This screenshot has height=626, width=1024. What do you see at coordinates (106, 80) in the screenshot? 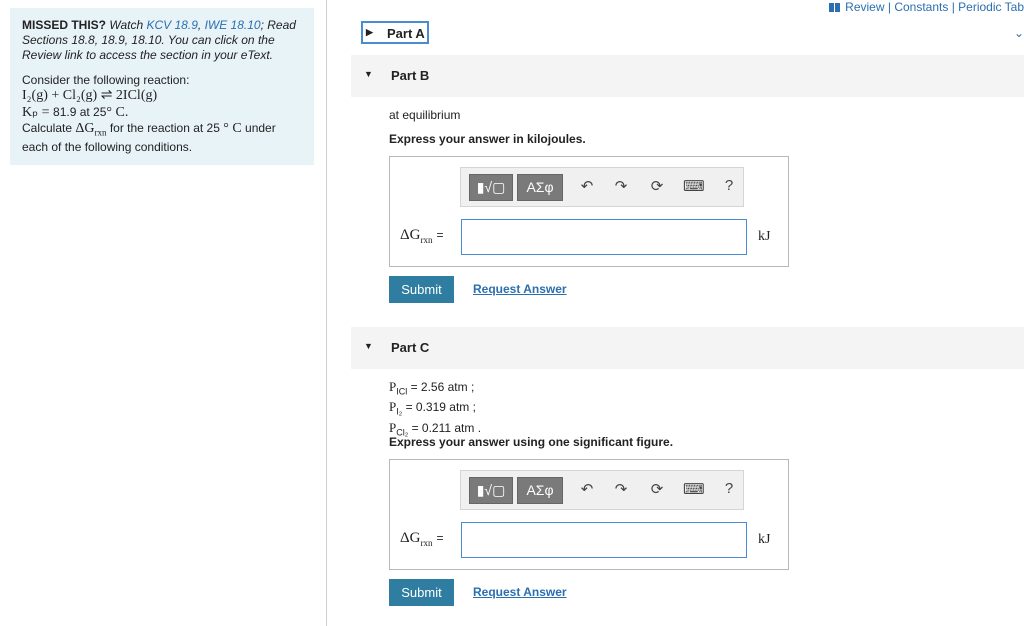
I see `consider-text: Consider the following reaction:` at bounding box center [106, 80].